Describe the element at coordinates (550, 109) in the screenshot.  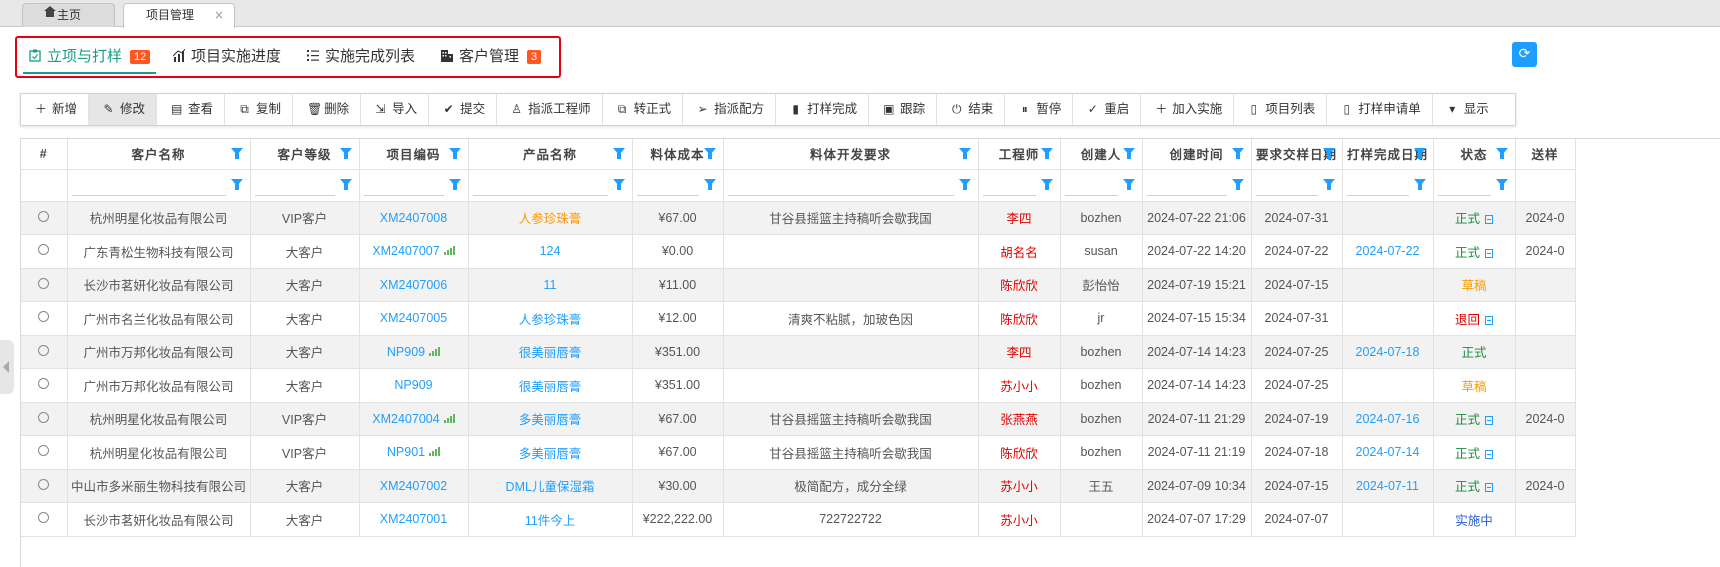
I see `assign-engineer-button: ♙ 指派工程师` at that location.